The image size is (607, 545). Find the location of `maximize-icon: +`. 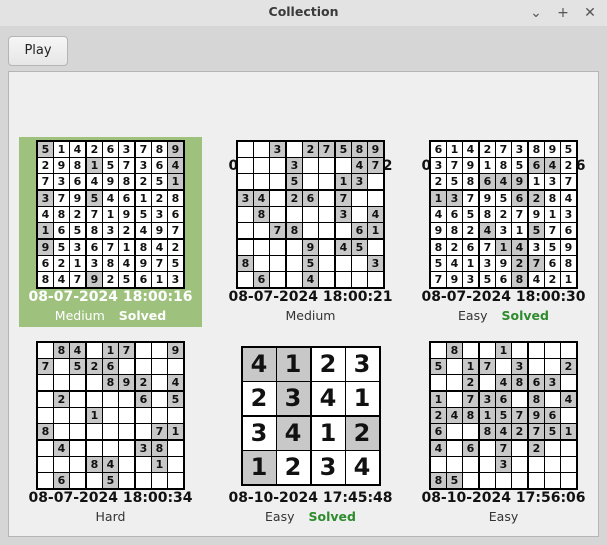

maximize-icon: + is located at coordinates (563, 13).